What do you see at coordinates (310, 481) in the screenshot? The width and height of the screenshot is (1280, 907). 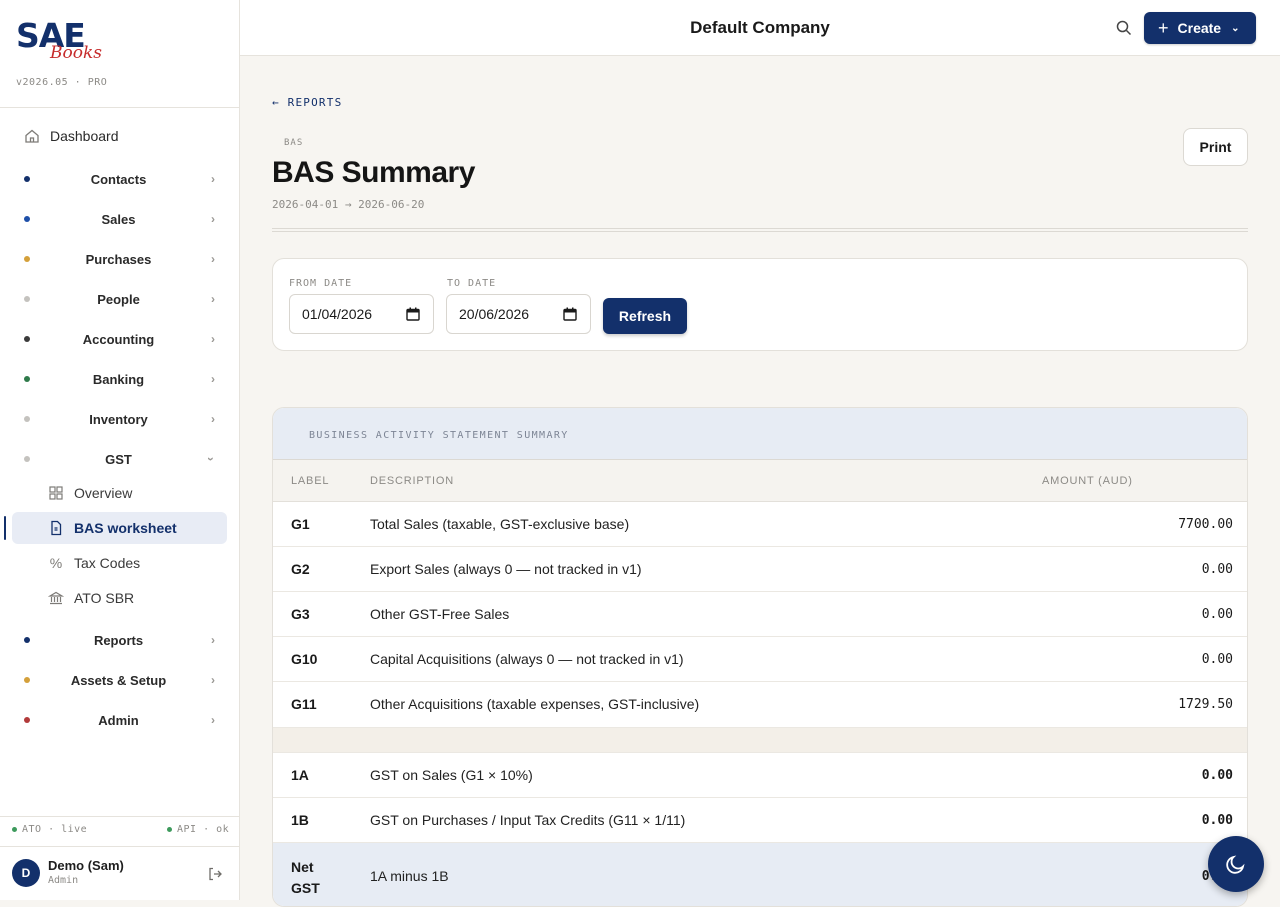 I see `column-header-label: LABEL` at bounding box center [310, 481].